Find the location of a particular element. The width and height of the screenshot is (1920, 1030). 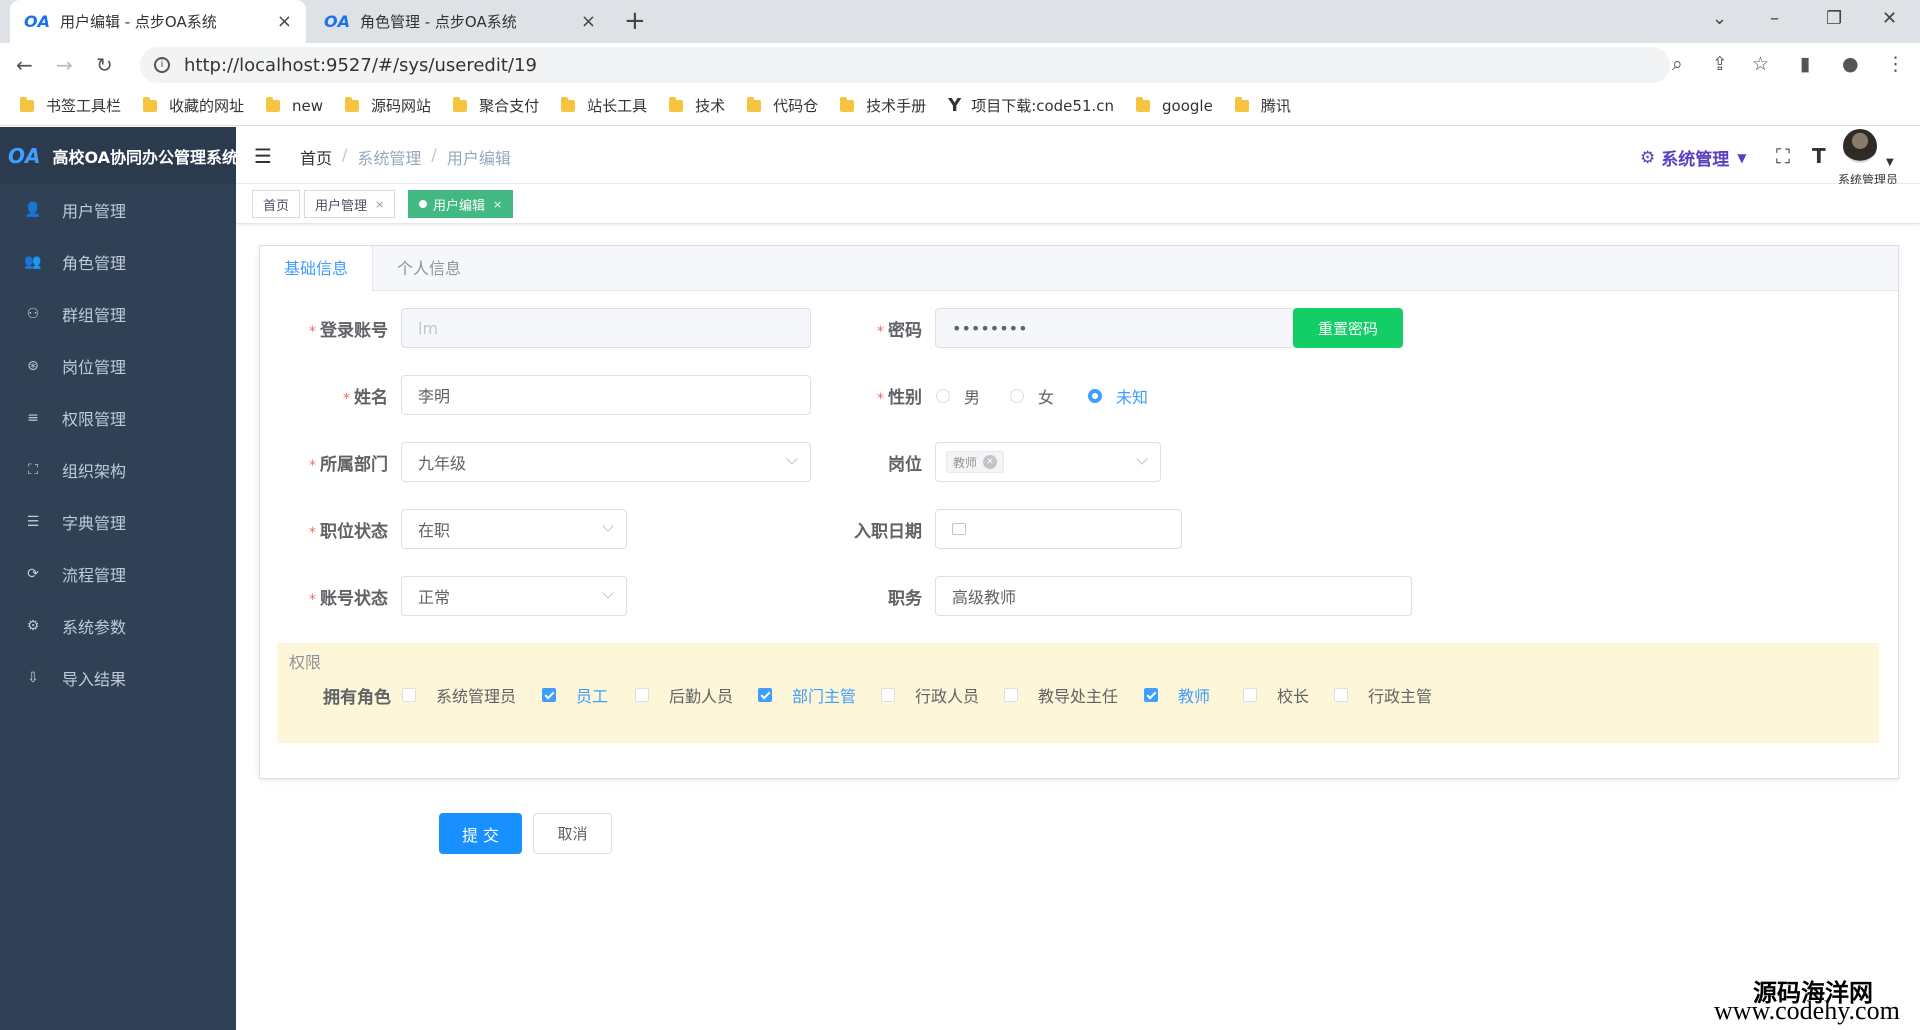

remove-tag-icon: ✕ is located at coordinates (990, 462).